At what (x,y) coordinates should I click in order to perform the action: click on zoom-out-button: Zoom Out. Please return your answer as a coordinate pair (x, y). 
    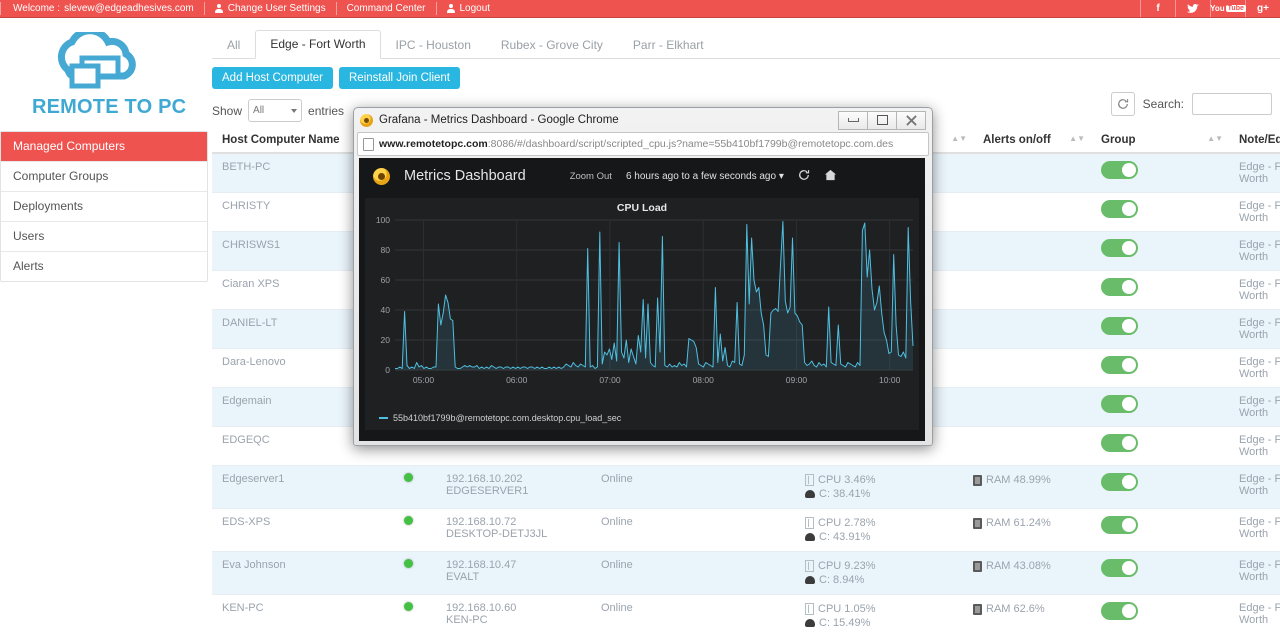
    Looking at the image, I should click on (591, 176).